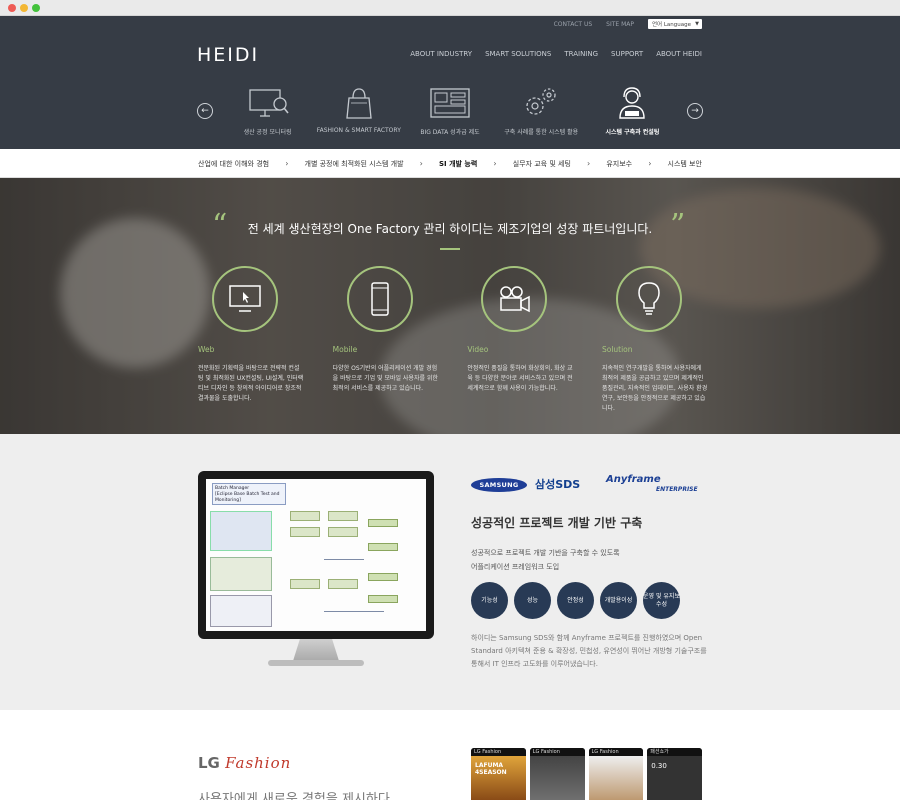 This screenshot has height=800, width=900. Describe the element at coordinates (233, 164) in the screenshot. I see `subnav-item-experience: 산업에 대한 이해와 경험` at that location.